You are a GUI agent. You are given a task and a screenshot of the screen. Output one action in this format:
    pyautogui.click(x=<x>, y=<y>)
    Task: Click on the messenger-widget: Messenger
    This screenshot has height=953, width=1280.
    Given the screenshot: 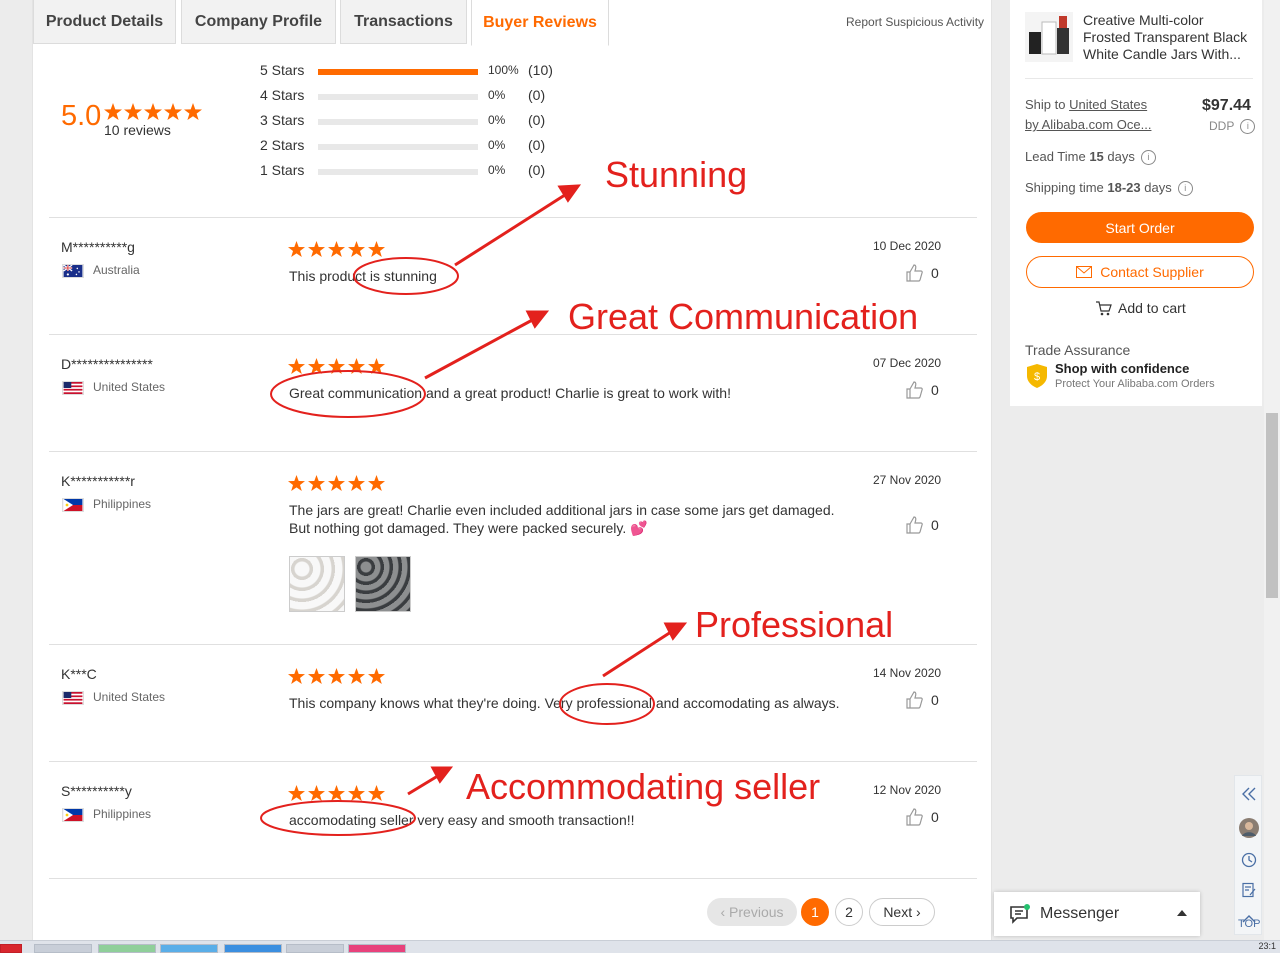 What is the action you would take?
    pyautogui.click(x=1097, y=914)
    